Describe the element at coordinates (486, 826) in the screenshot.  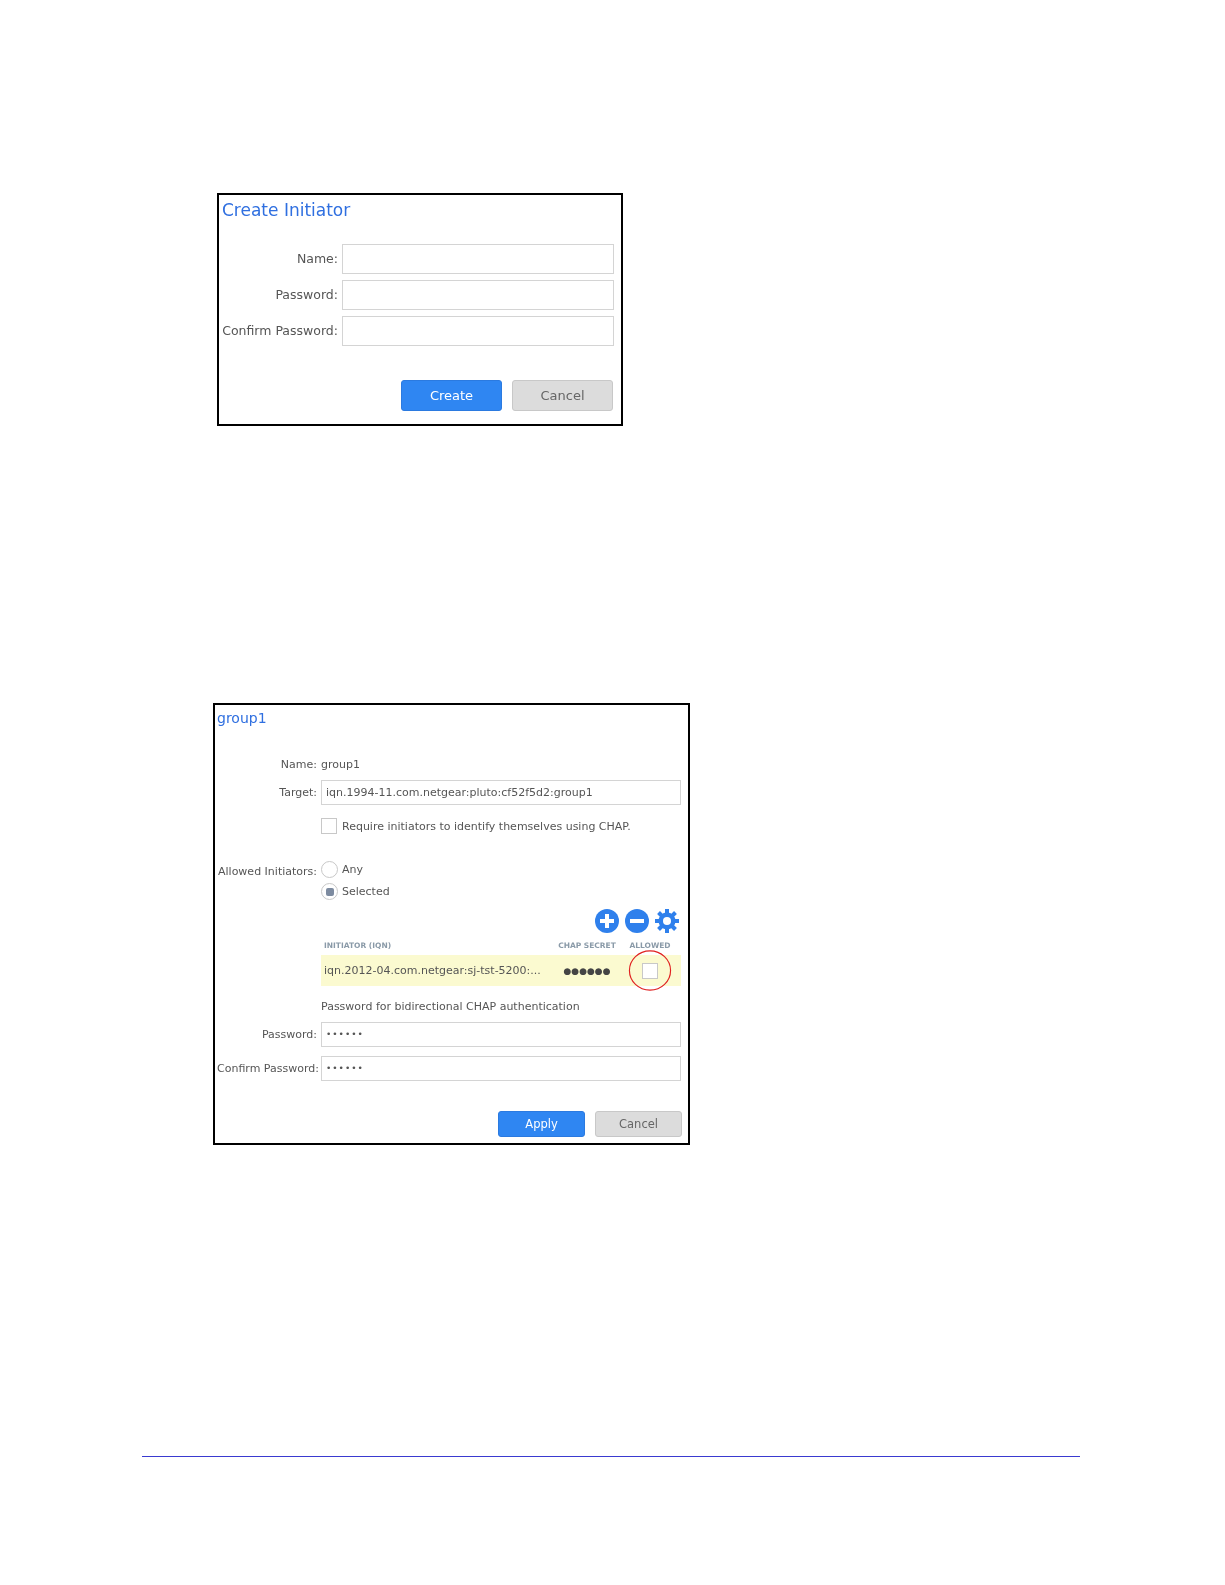
I see `checkbox-label: Require initiators to identify themselves using CHAP.` at that location.